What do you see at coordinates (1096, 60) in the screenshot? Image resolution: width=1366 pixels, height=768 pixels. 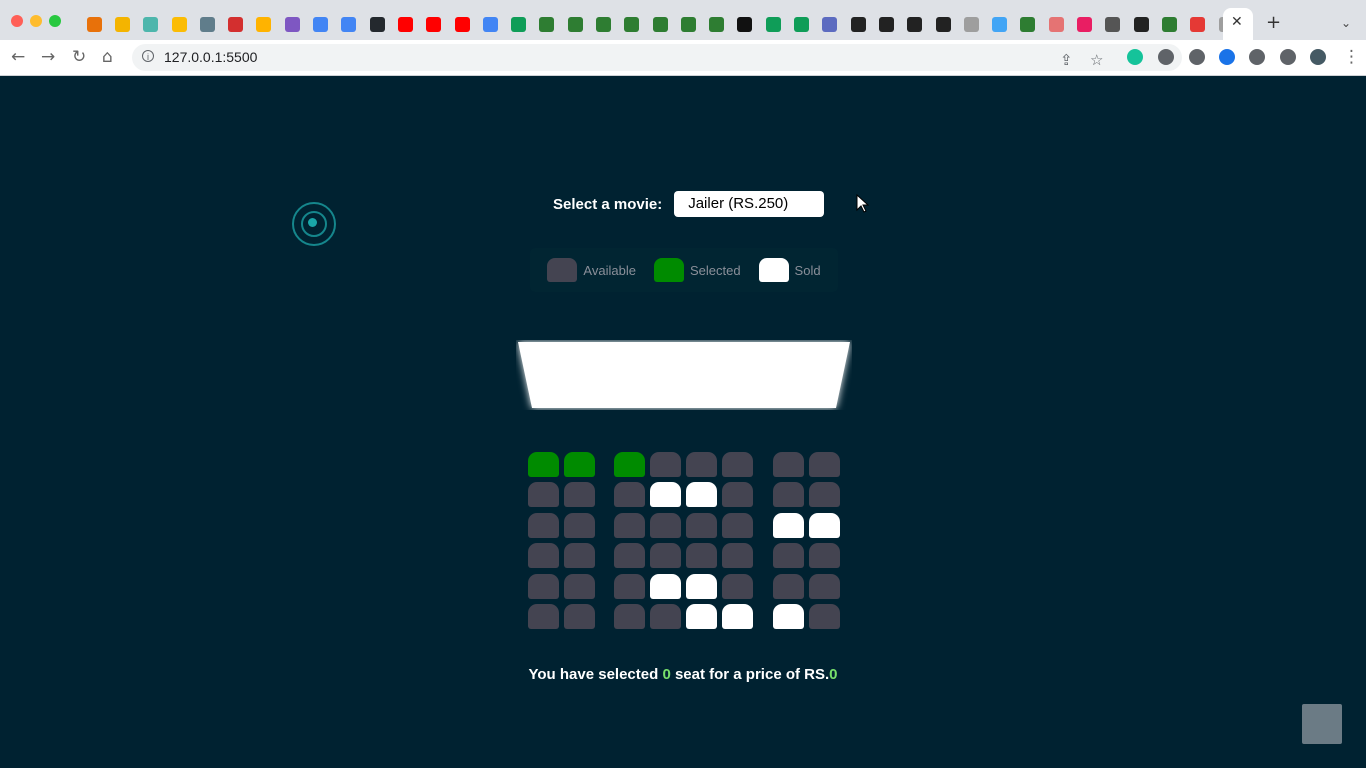 I see `bookmark-star-icon: ☆` at bounding box center [1096, 60].